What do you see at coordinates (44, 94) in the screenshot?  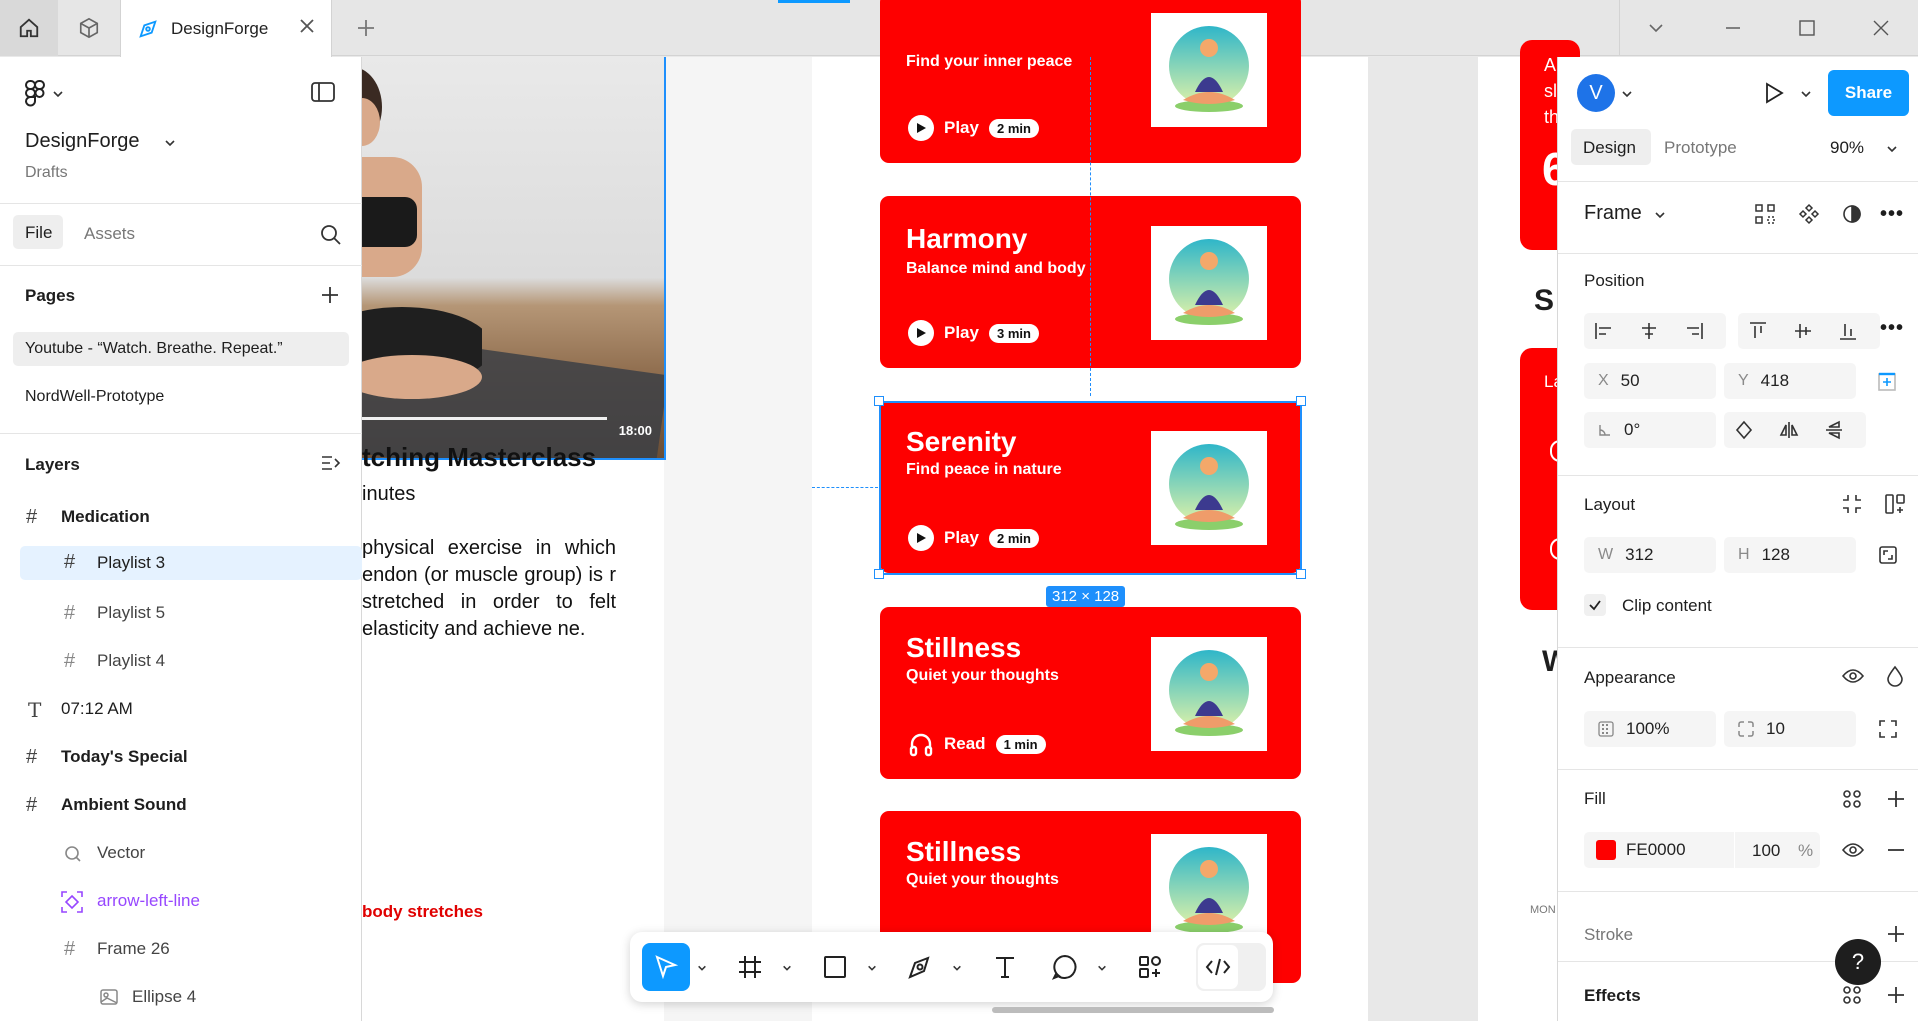 I see `main-menu-button` at bounding box center [44, 94].